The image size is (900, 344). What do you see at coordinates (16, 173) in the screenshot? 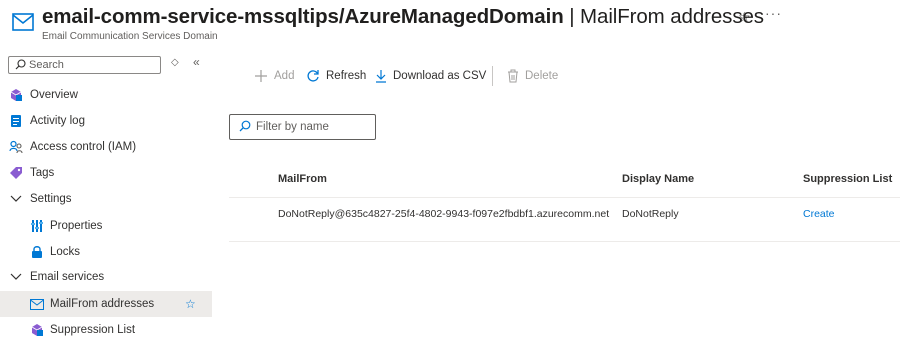
I see `tag-icon` at bounding box center [16, 173].